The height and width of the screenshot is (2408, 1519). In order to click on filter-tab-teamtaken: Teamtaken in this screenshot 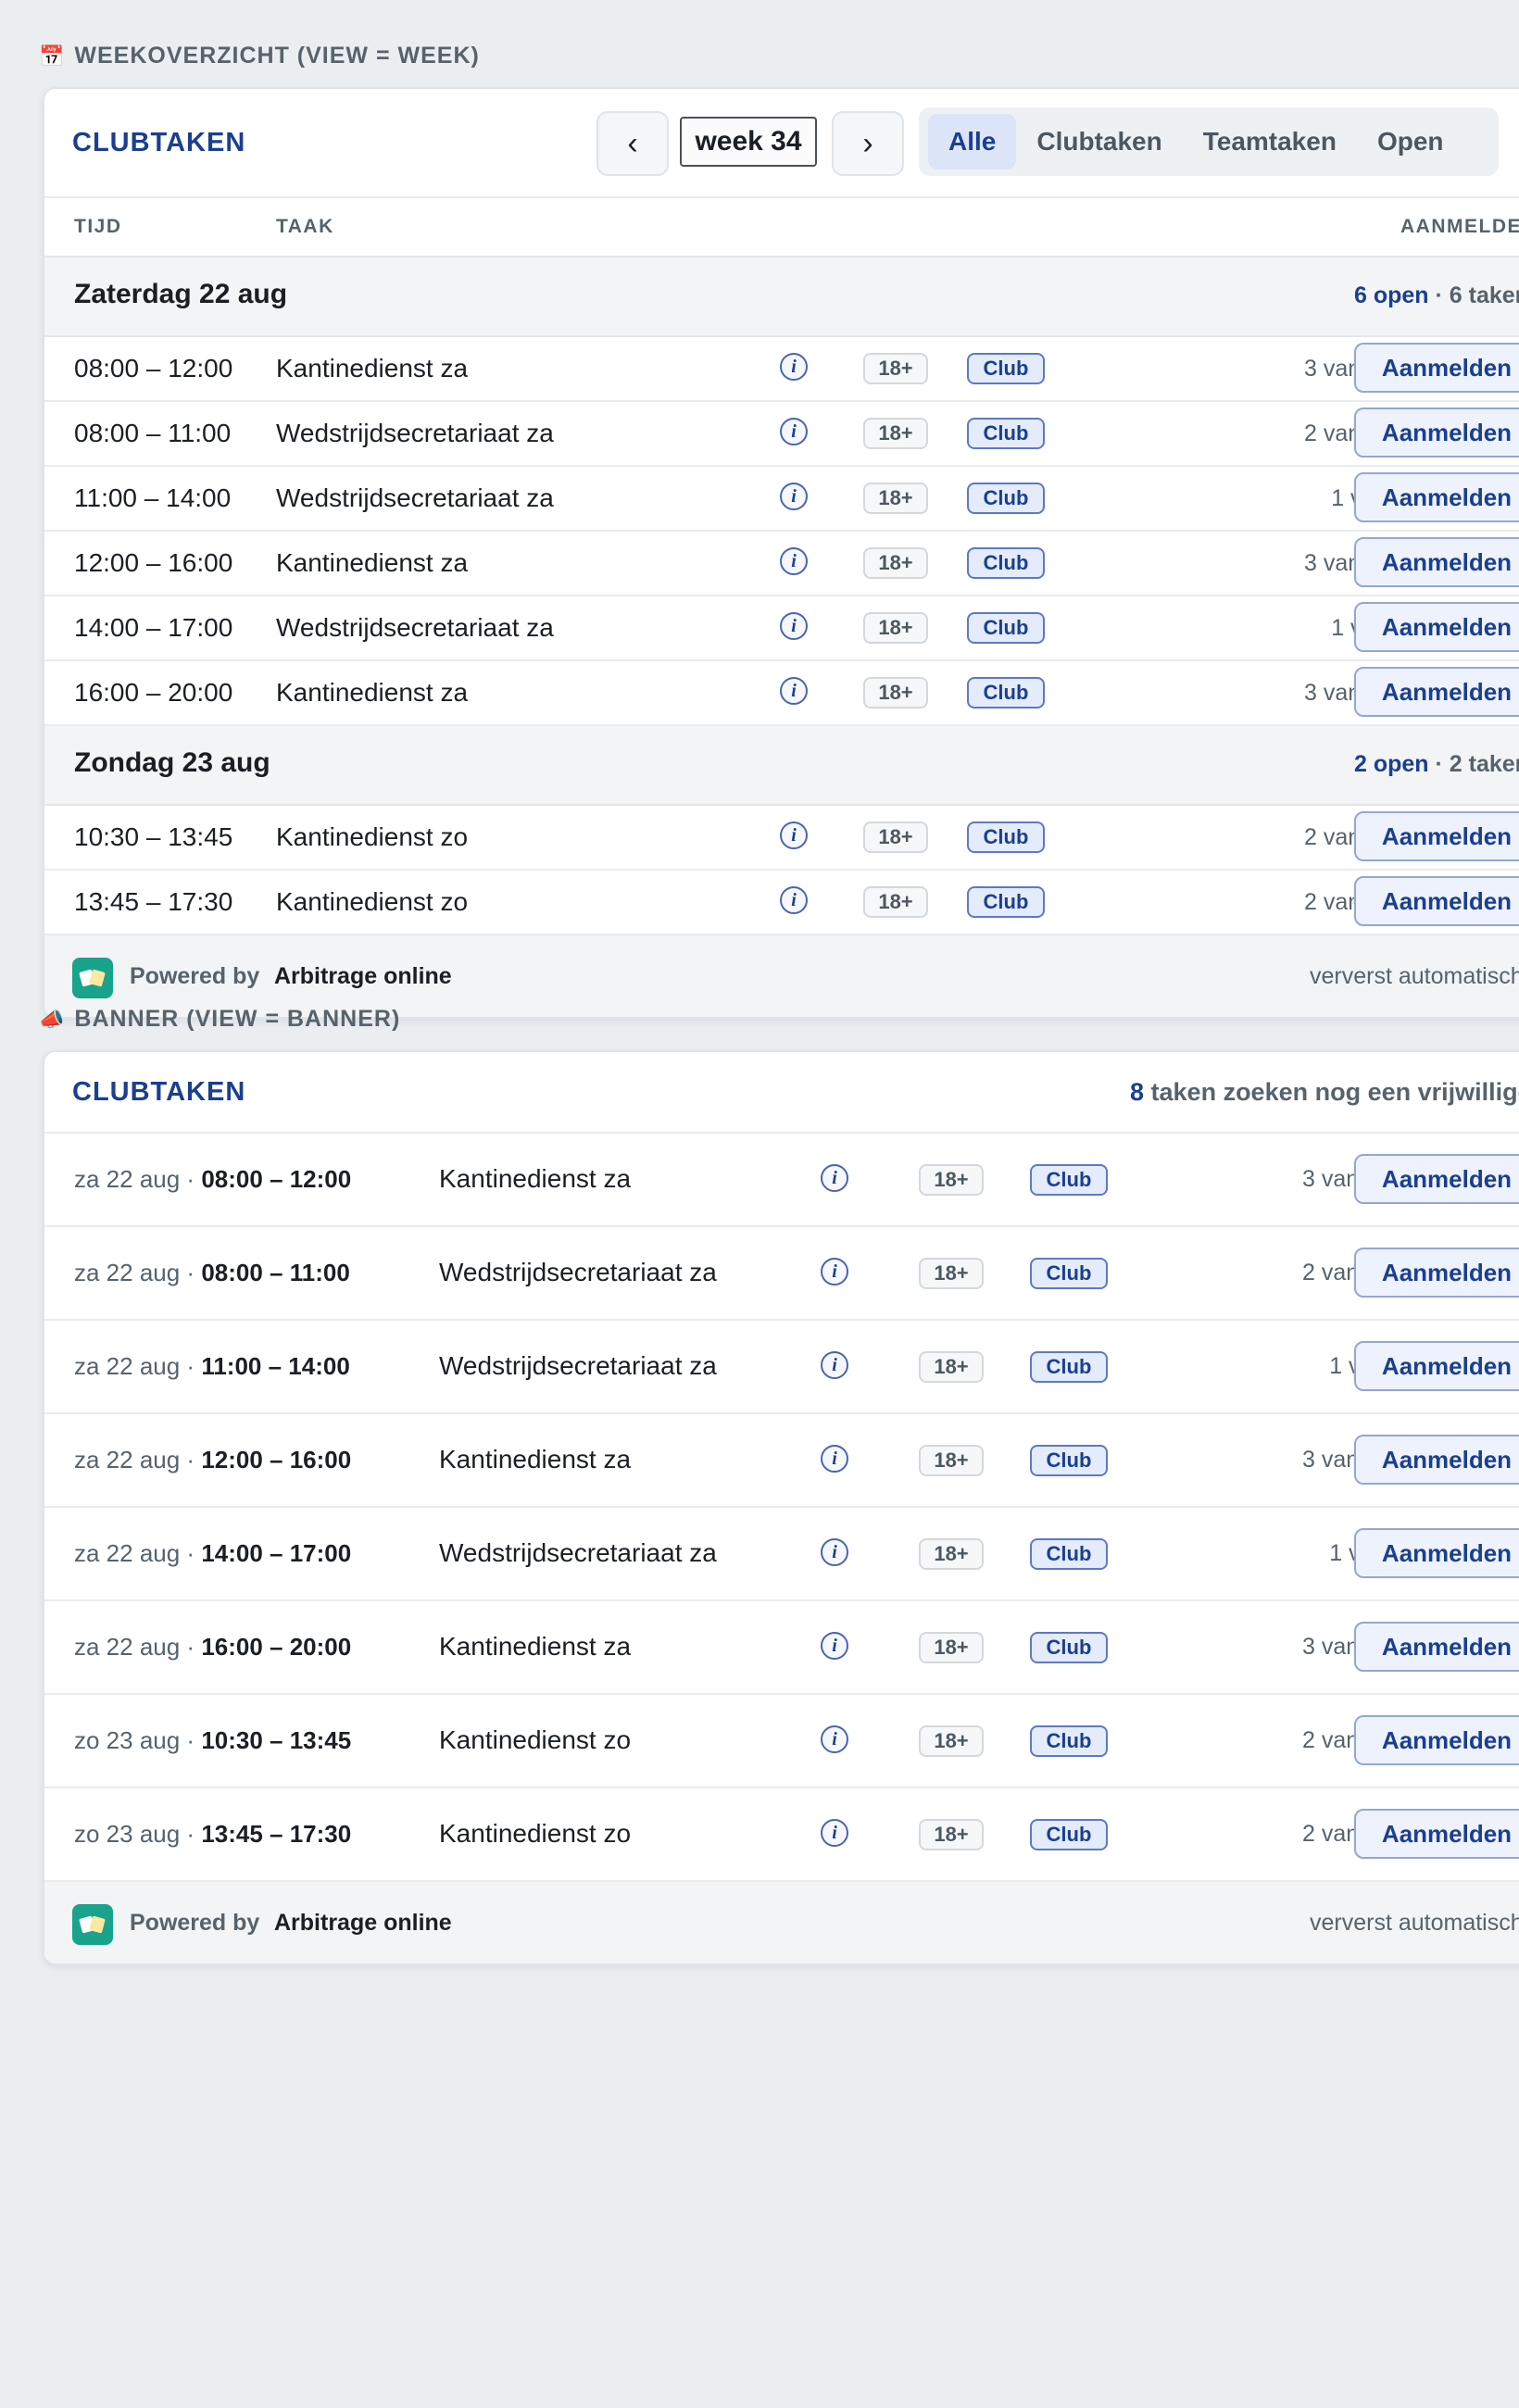, I will do `click(1270, 141)`.